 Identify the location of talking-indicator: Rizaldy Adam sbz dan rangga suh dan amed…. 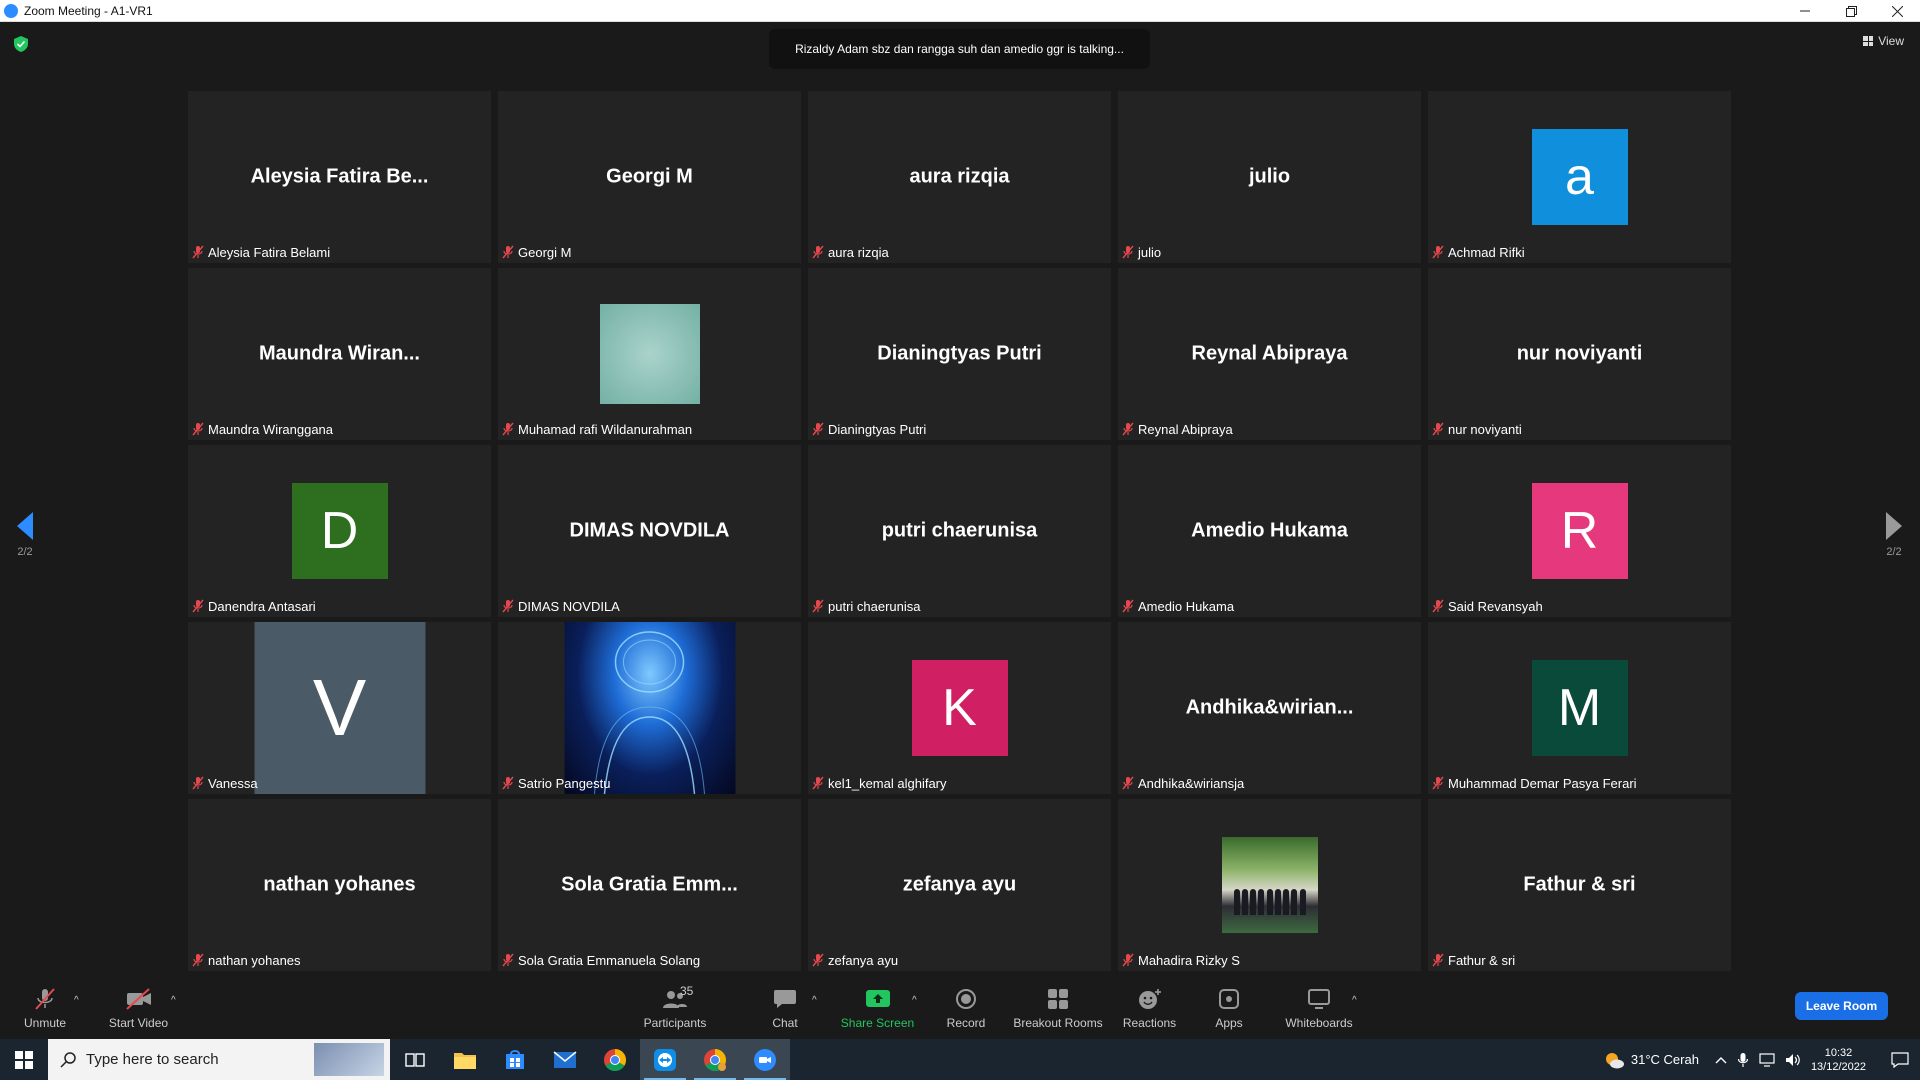
(959, 49).